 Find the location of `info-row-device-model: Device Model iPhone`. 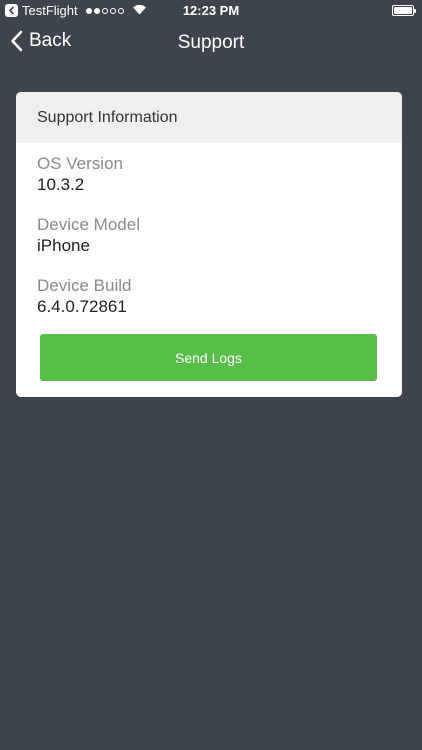

info-row-device-model: Device Model iPhone is located at coordinates (219, 244).